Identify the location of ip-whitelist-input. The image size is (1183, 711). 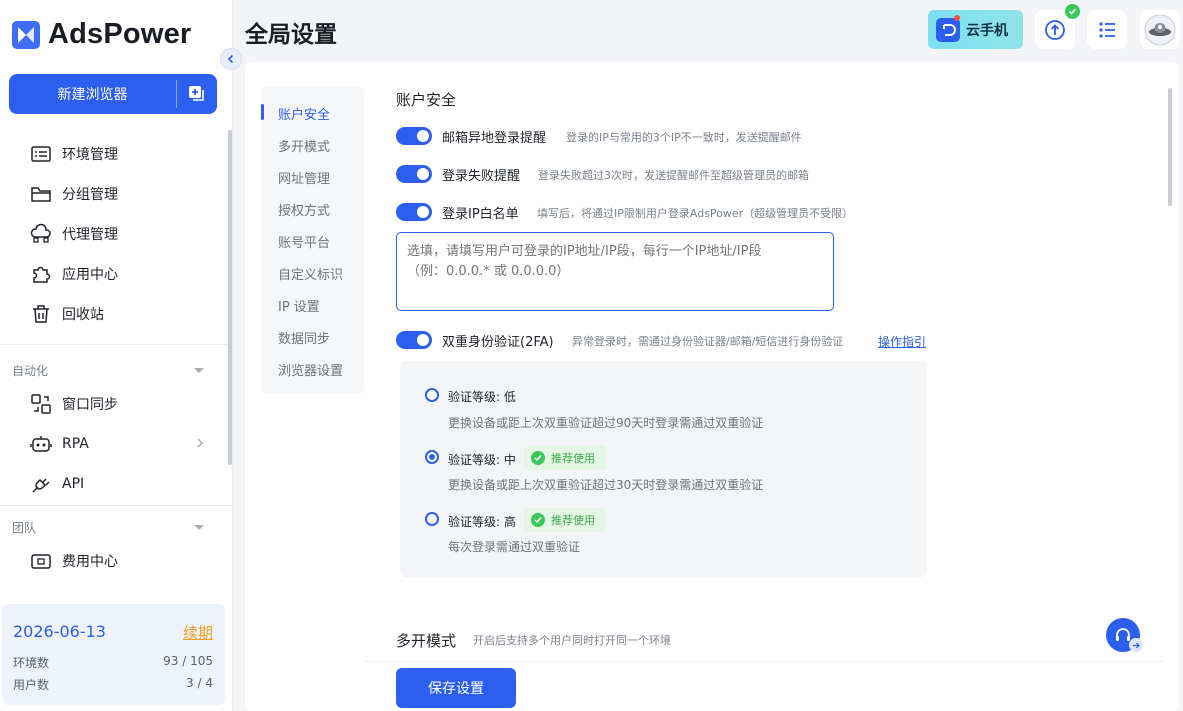
(615, 271).